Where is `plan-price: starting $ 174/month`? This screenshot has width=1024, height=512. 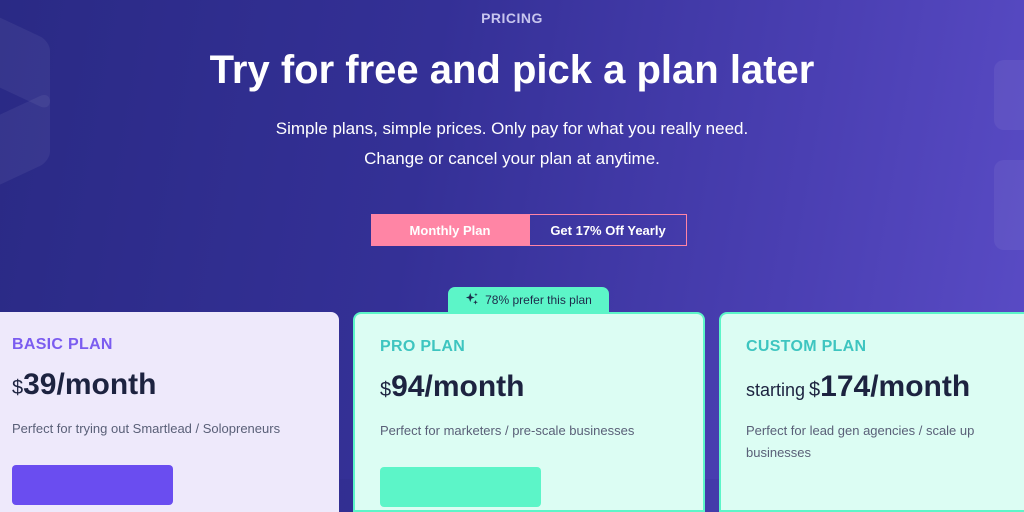 plan-price: starting $ 174/month is located at coordinates (885, 387).